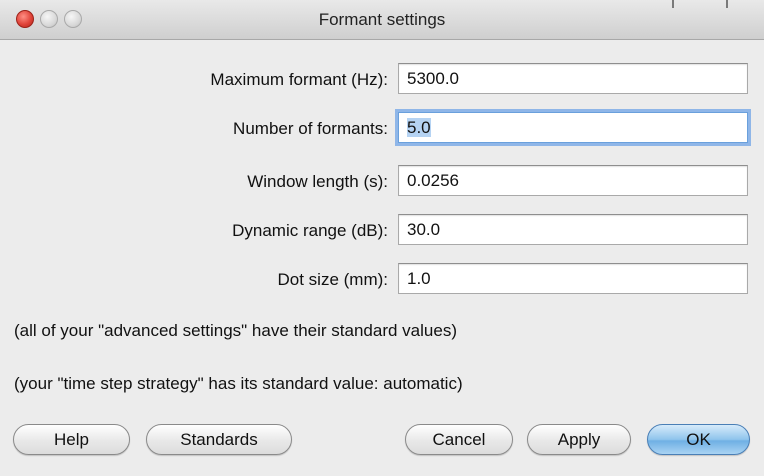  I want to click on cancel-button: Cancel, so click(459, 439).